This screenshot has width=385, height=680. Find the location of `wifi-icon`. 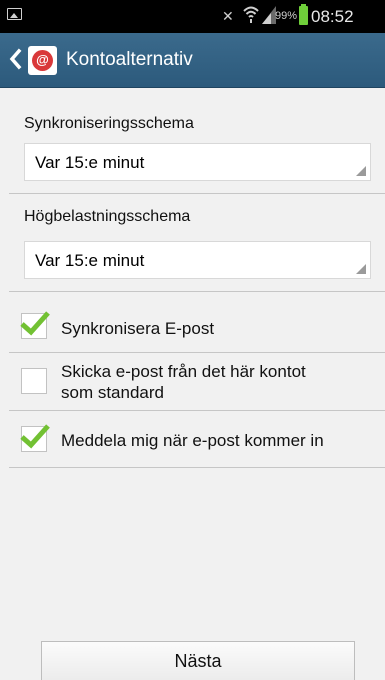

wifi-icon is located at coordinates (251, 16).